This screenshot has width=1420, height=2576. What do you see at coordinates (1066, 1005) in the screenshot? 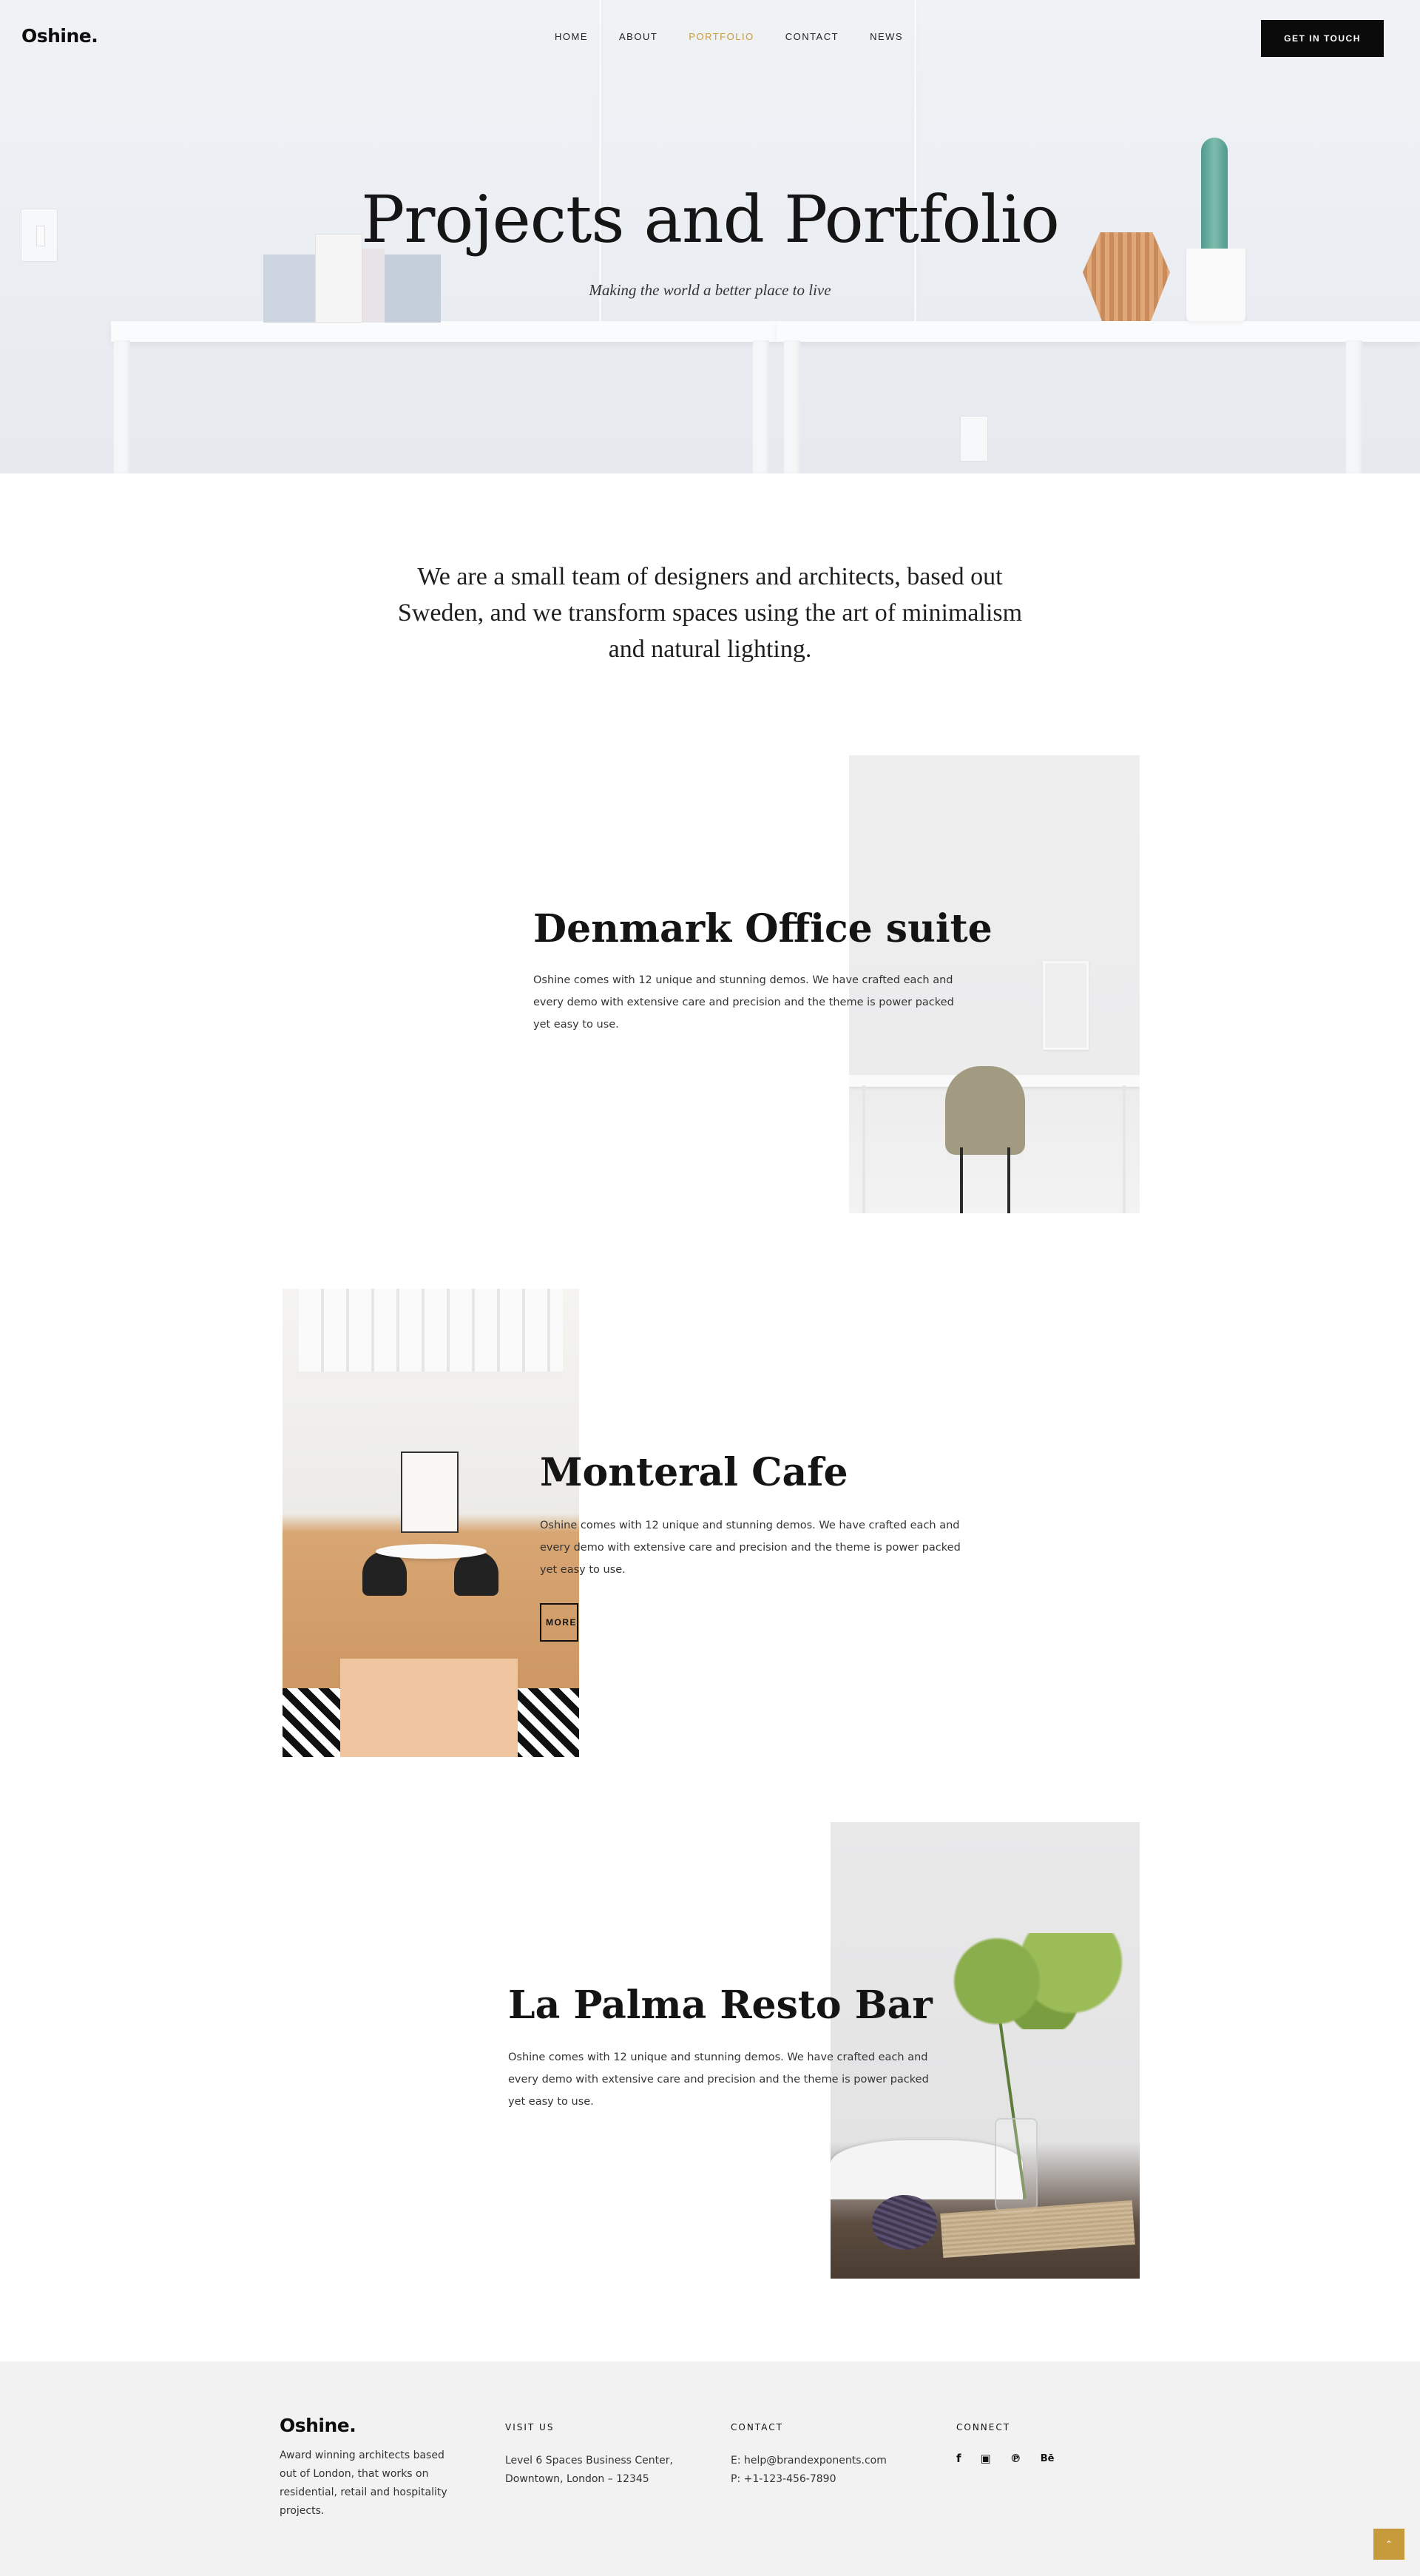
I see `wall-frame` at bounding box center [1066, 1005].